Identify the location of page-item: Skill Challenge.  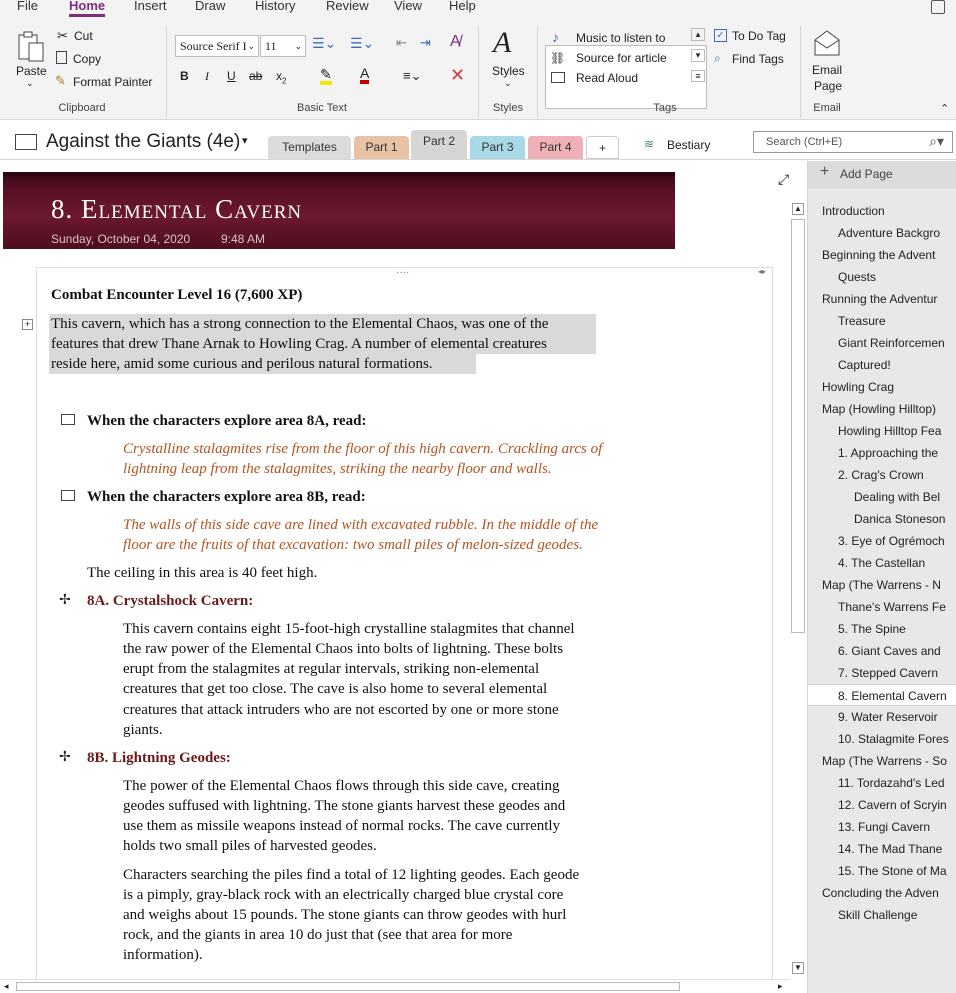
(882, 915).